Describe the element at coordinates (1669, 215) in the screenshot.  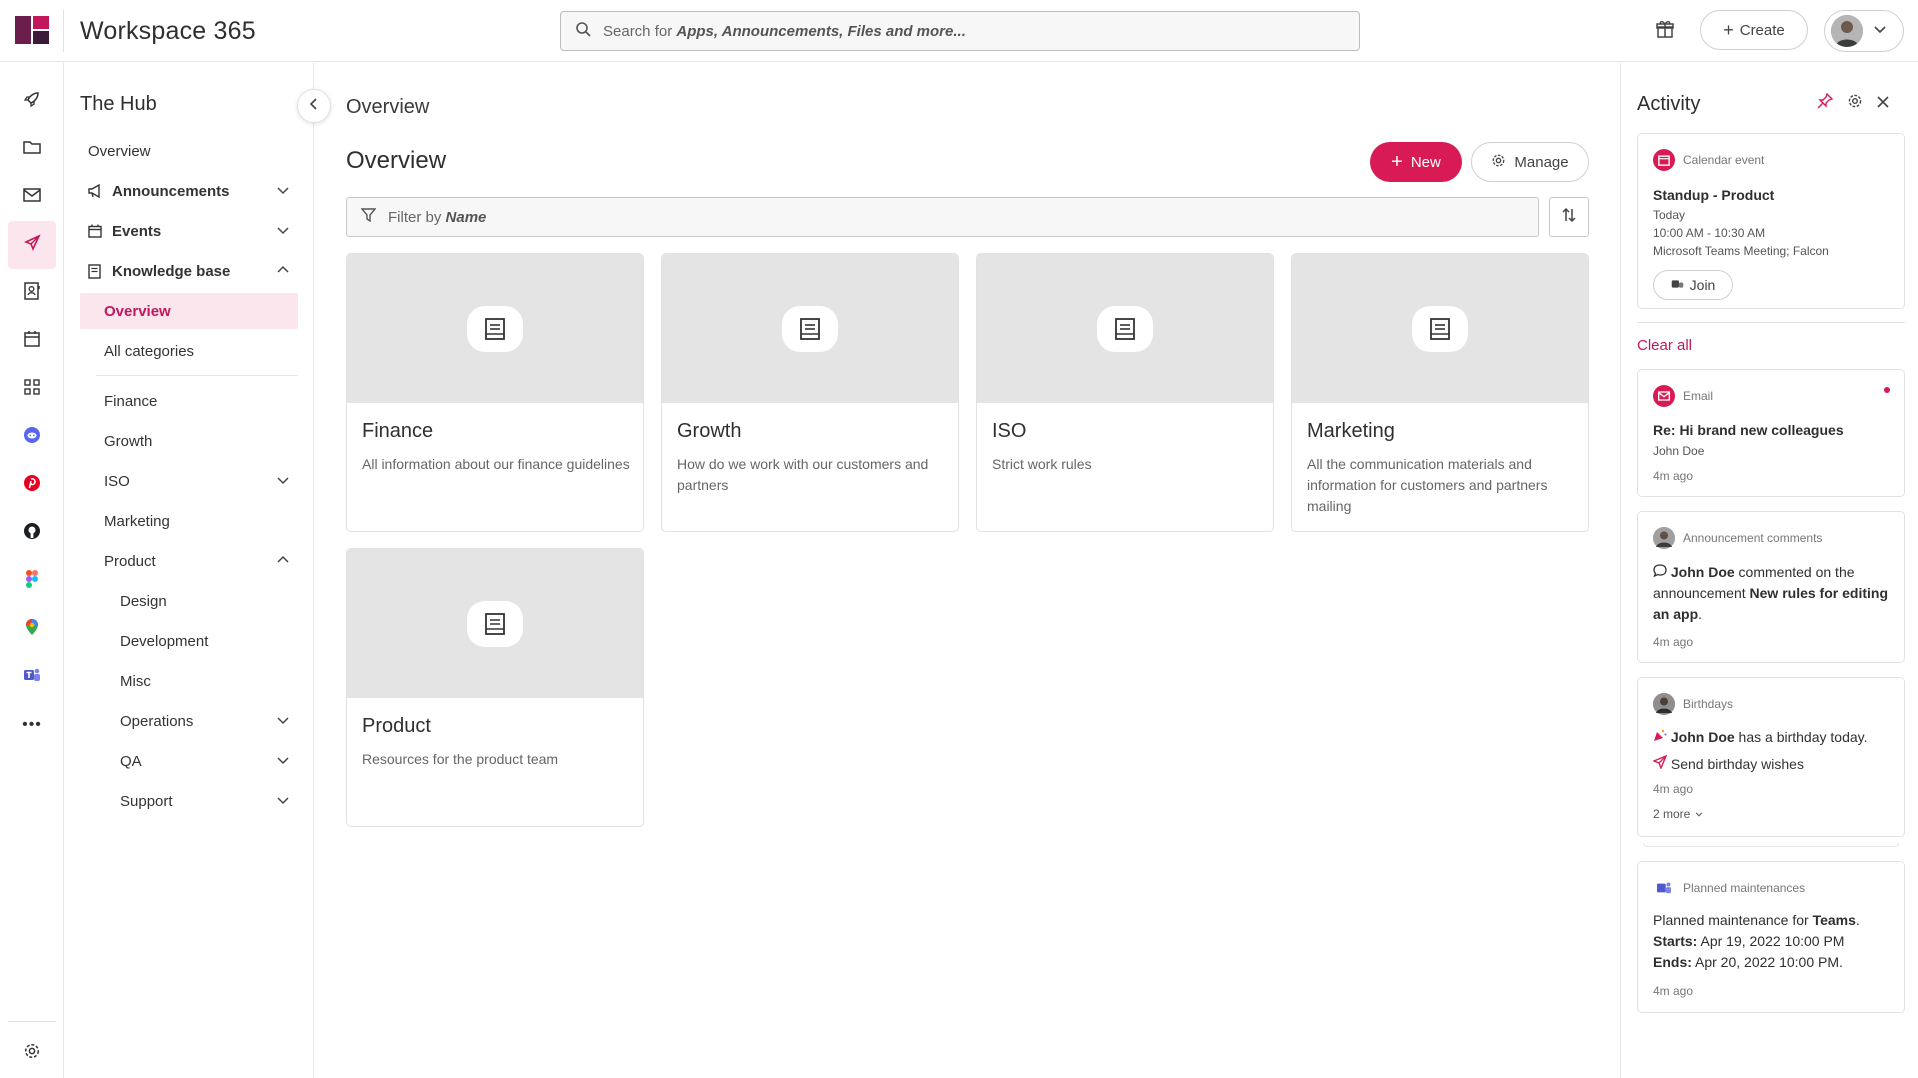
I see `event-day: Today` at that location.